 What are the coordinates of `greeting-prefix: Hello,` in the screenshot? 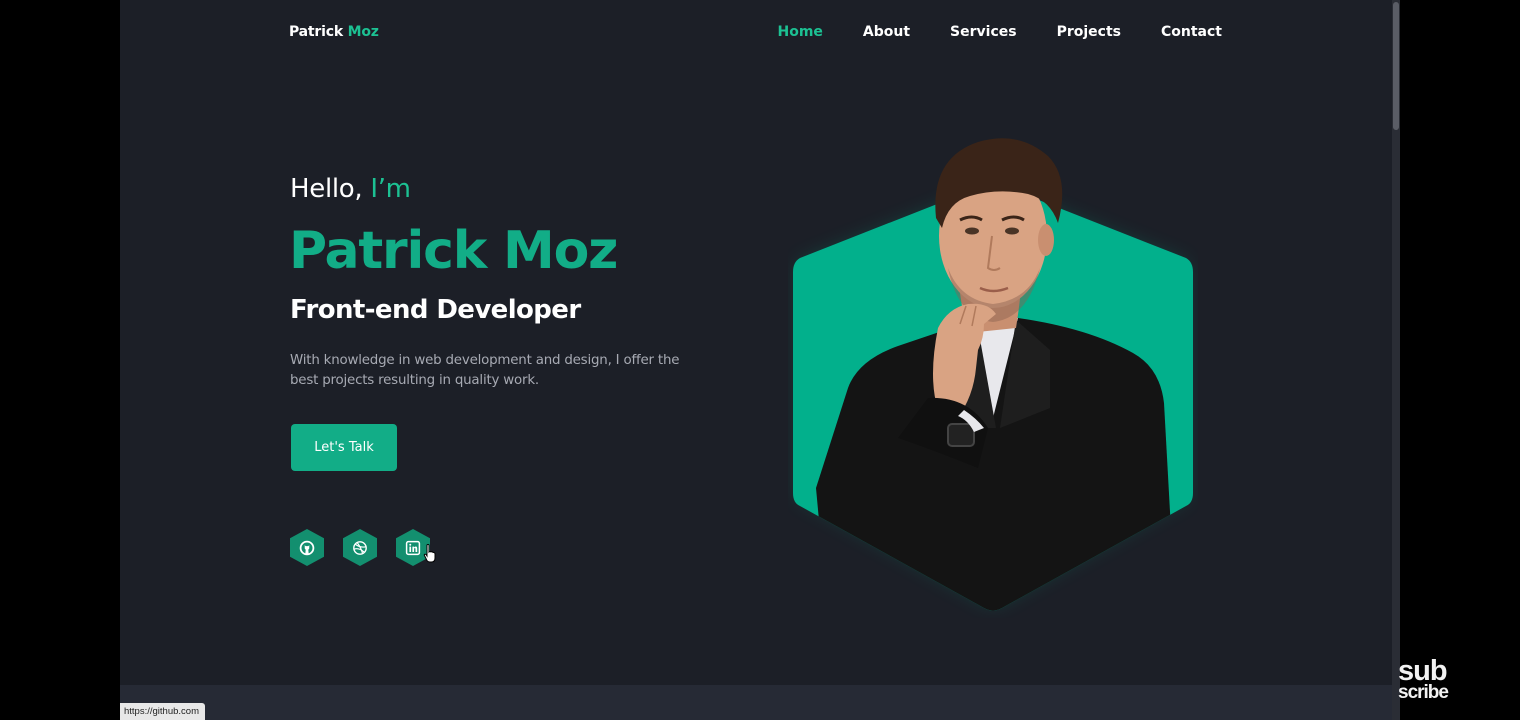 It's located at (326, 189).